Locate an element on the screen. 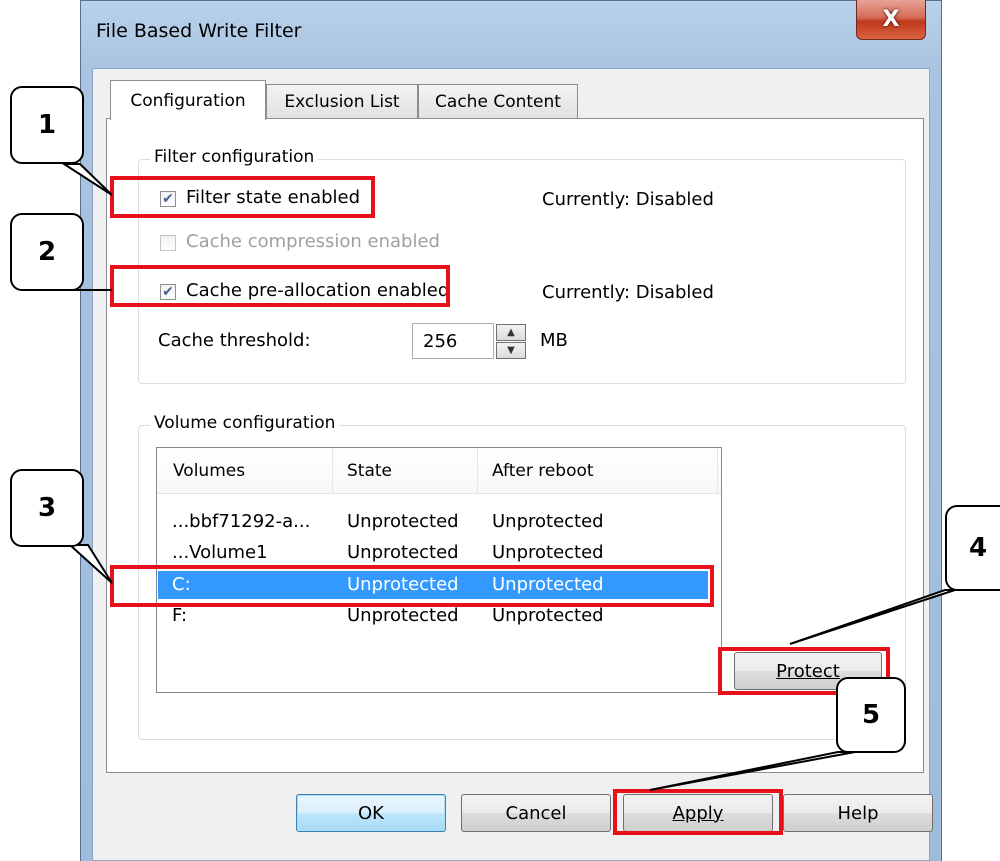  callout-number: 3 is located at coordinates (47, 508).